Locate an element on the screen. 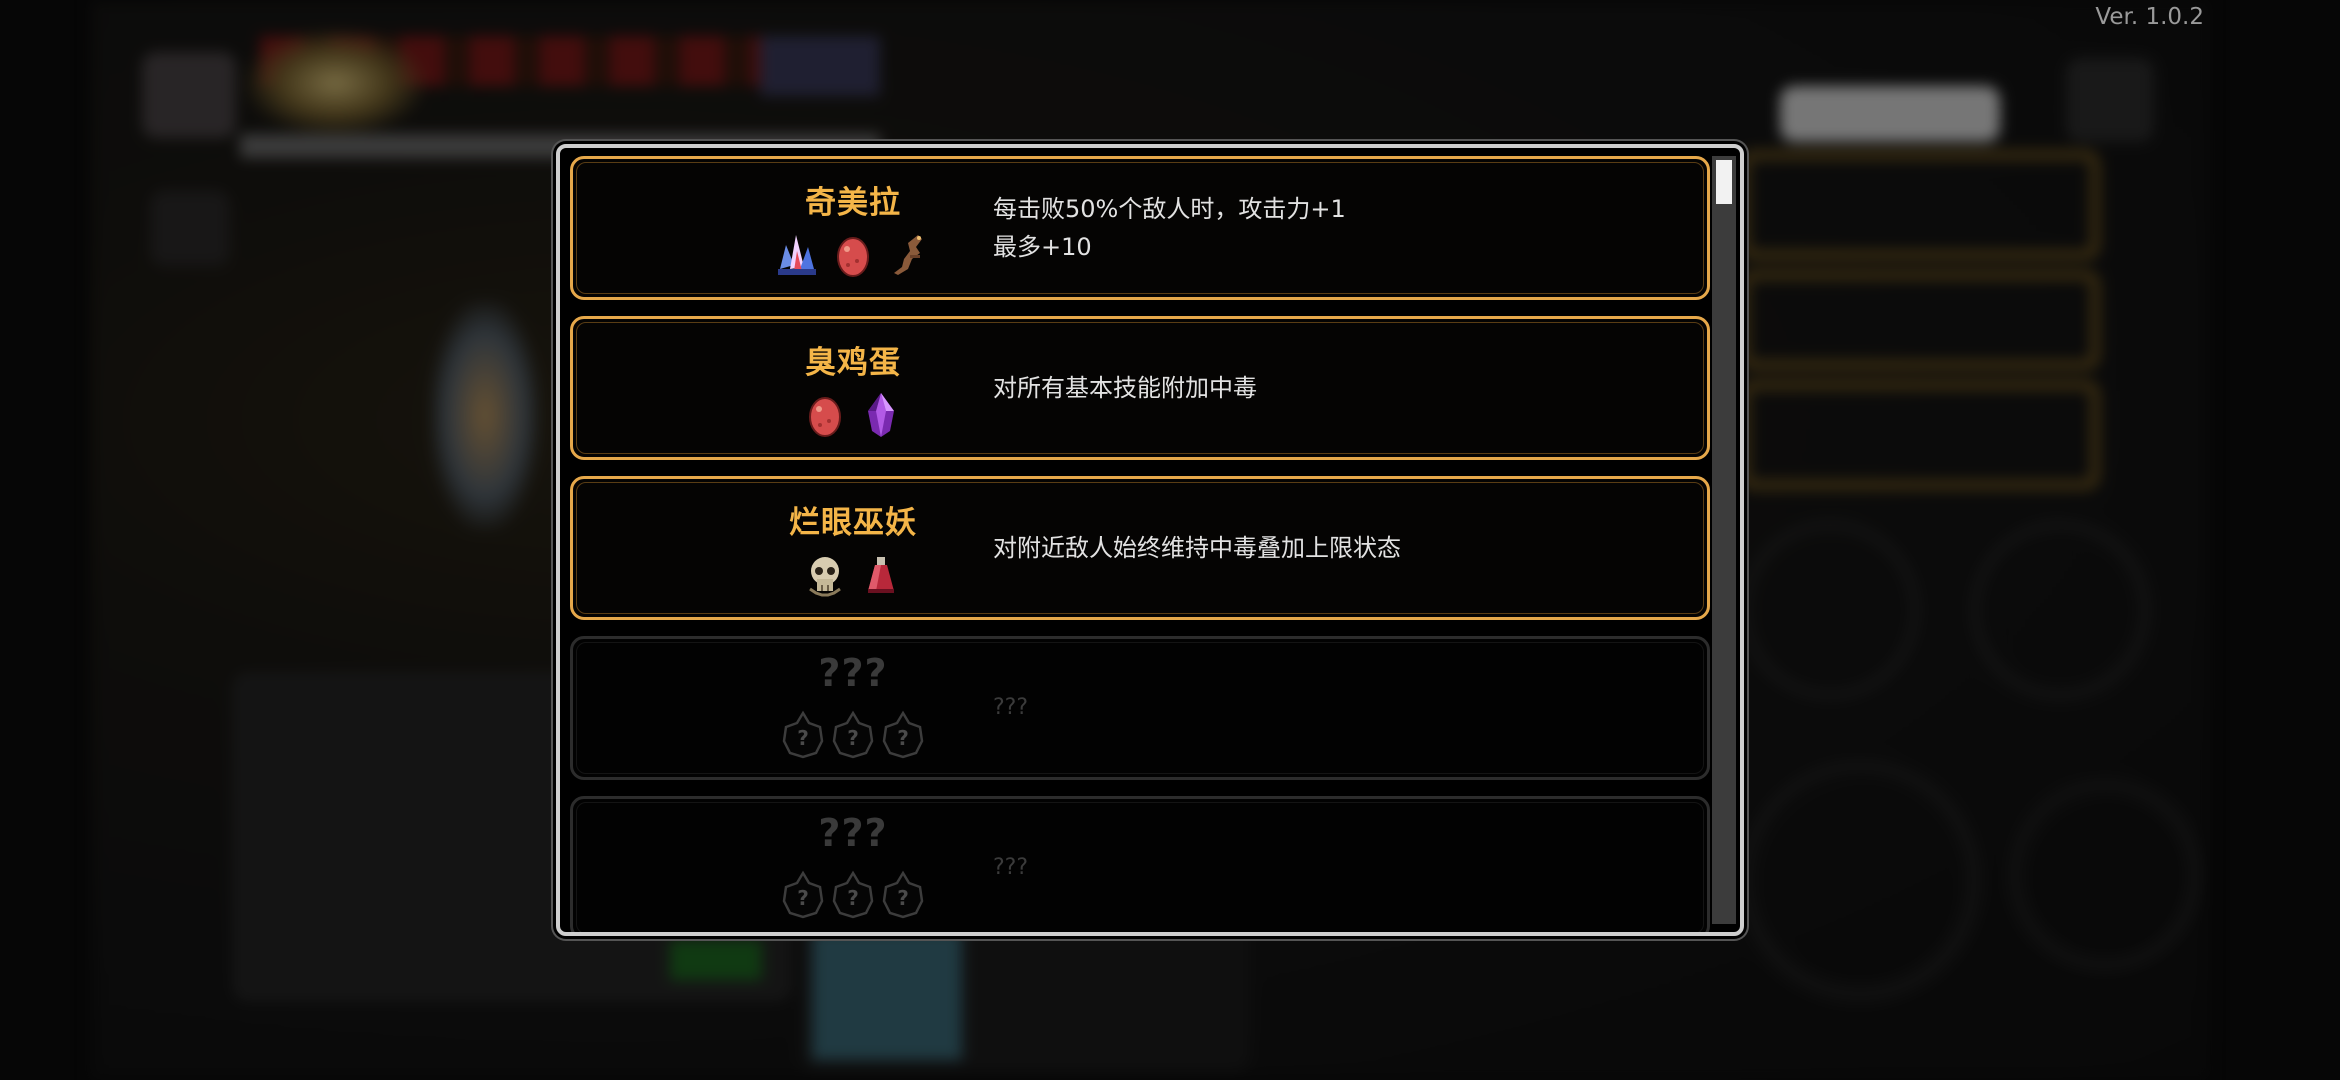 This screenshot has height=1080, width=2340. combo-desc-line: 对所有基本技能附加中毒 is located at coordinates (1125, 388).